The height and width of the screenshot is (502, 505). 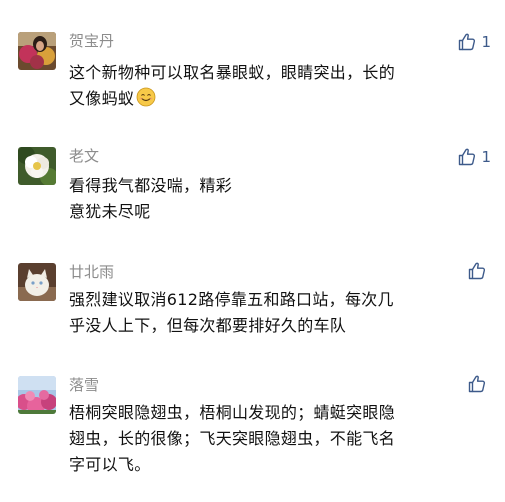 I want to click on comment-line: 梧桐突眼隐翅虫，梧桐山发现的；蜻蜓突眼隐, so click(x=232, y=412).